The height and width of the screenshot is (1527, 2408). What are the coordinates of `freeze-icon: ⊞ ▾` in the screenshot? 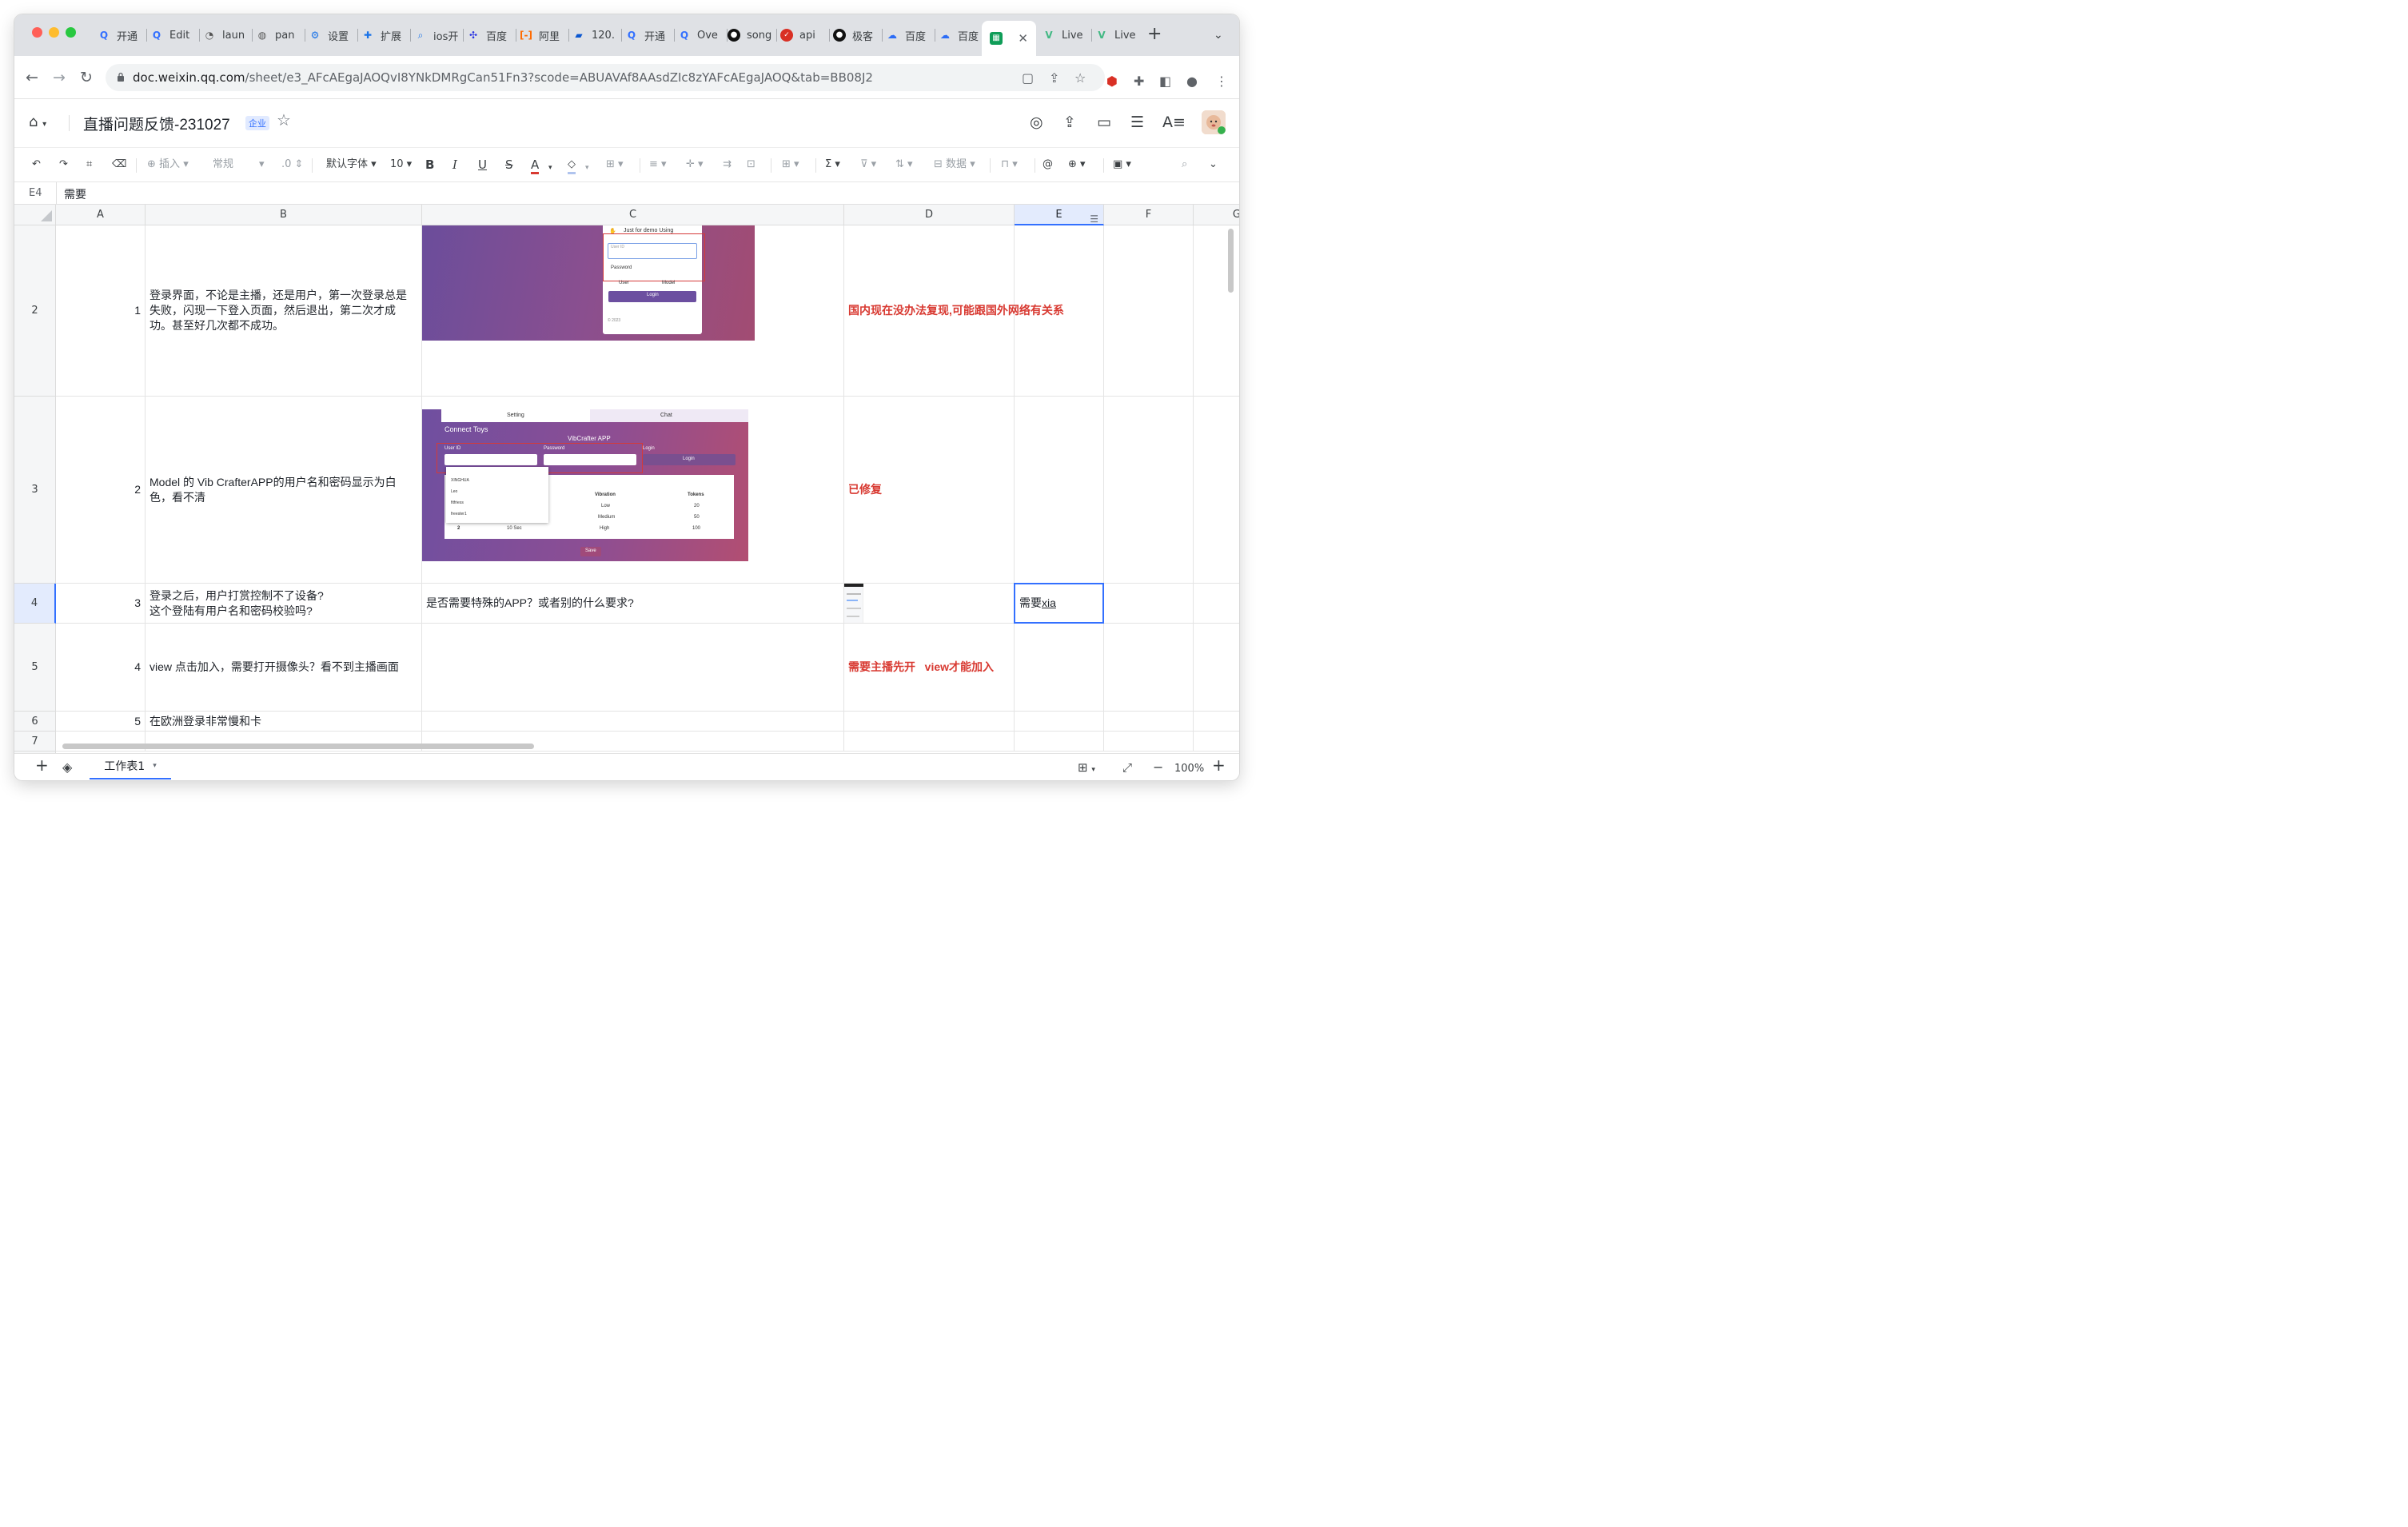 It's located at (790, 165).